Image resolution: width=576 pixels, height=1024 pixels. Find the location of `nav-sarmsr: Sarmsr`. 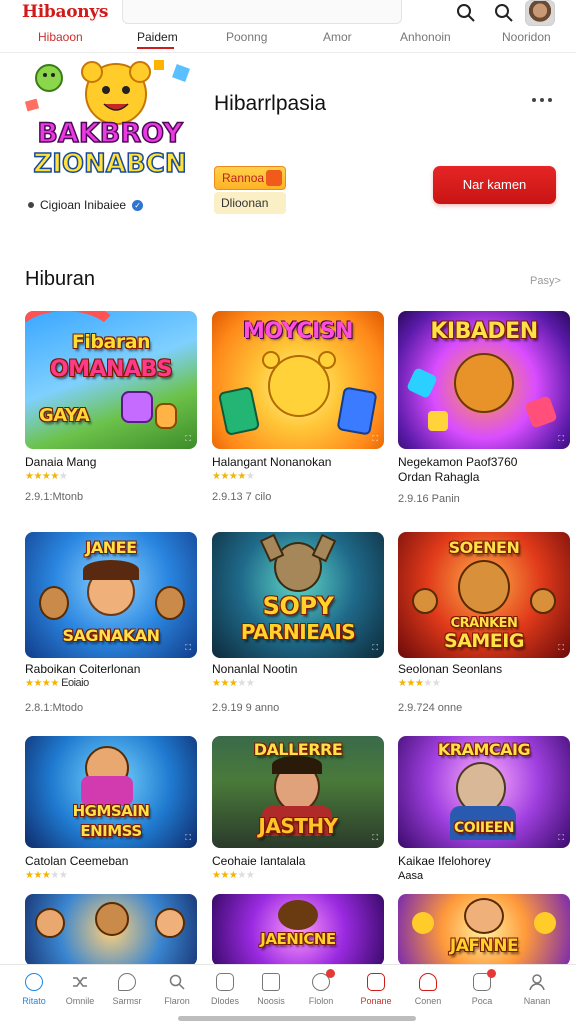

nav-sarmsr: Sarmsr is located at coordinates (127, 989).